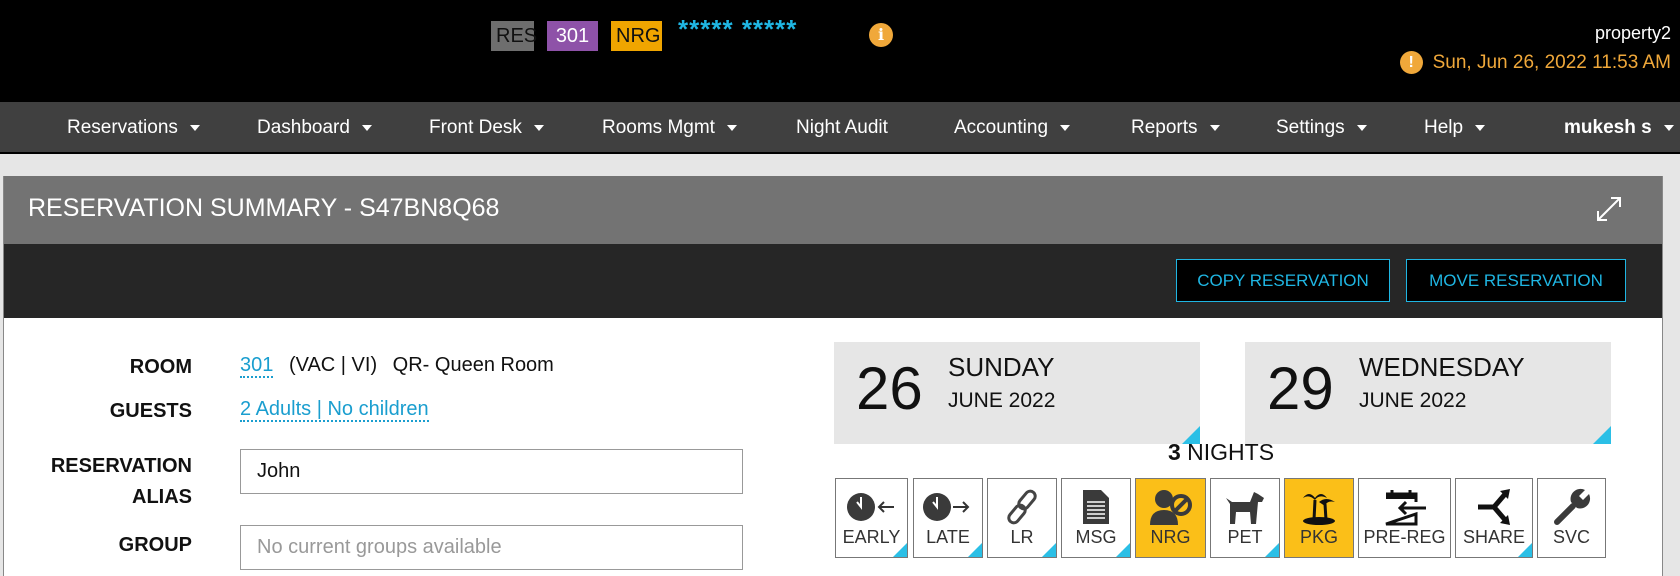  What do you see at coordinates (658, 127) in the screenshot?
I see `nav-label: Rooms Mgmt` at bounding box center [658, 127].